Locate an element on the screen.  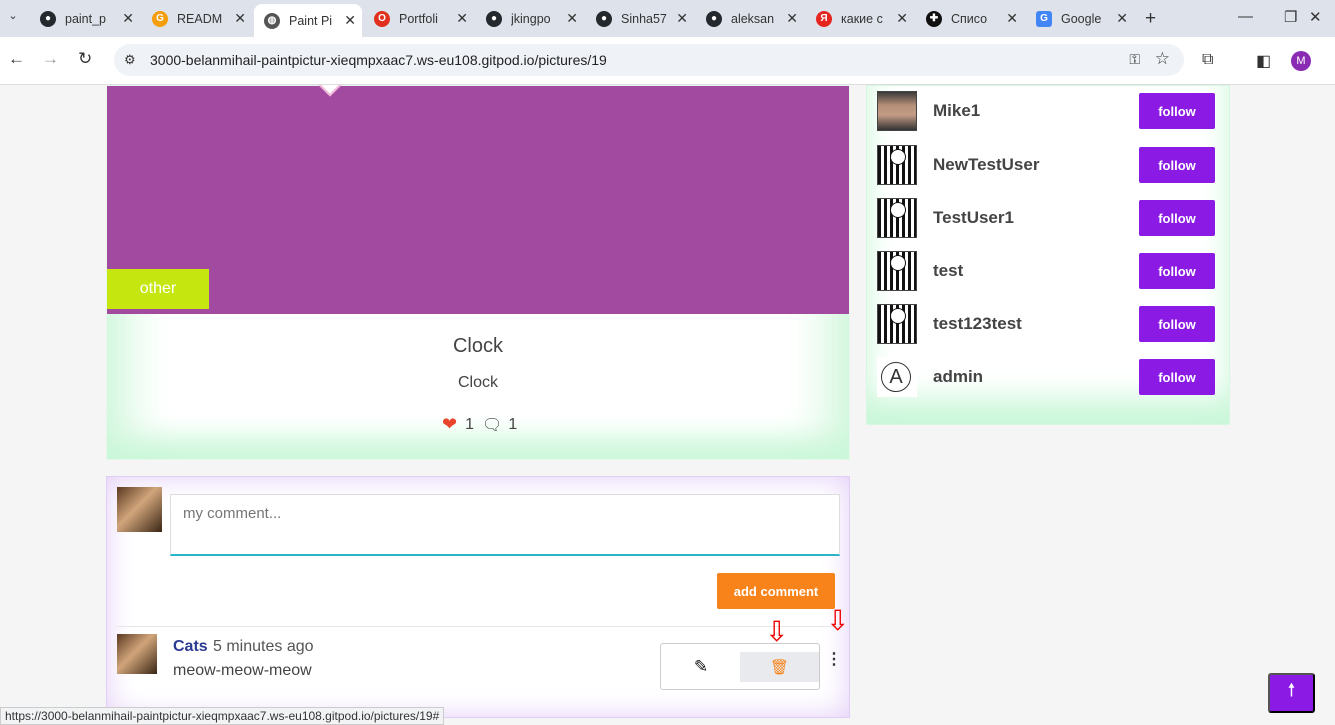
comment-author-avatar is located at coordinates (137, 654).